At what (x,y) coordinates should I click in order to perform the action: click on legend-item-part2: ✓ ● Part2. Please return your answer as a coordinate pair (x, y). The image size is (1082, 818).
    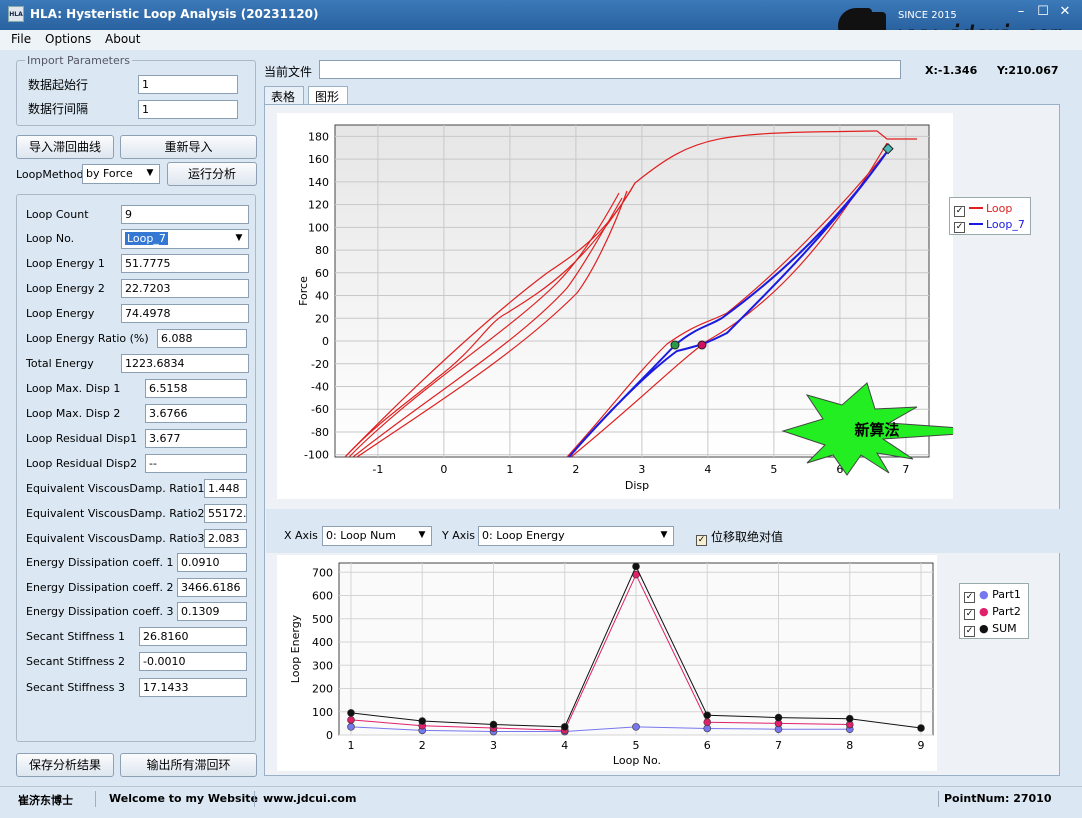
    Looking at the image, I should click on (992, 612).